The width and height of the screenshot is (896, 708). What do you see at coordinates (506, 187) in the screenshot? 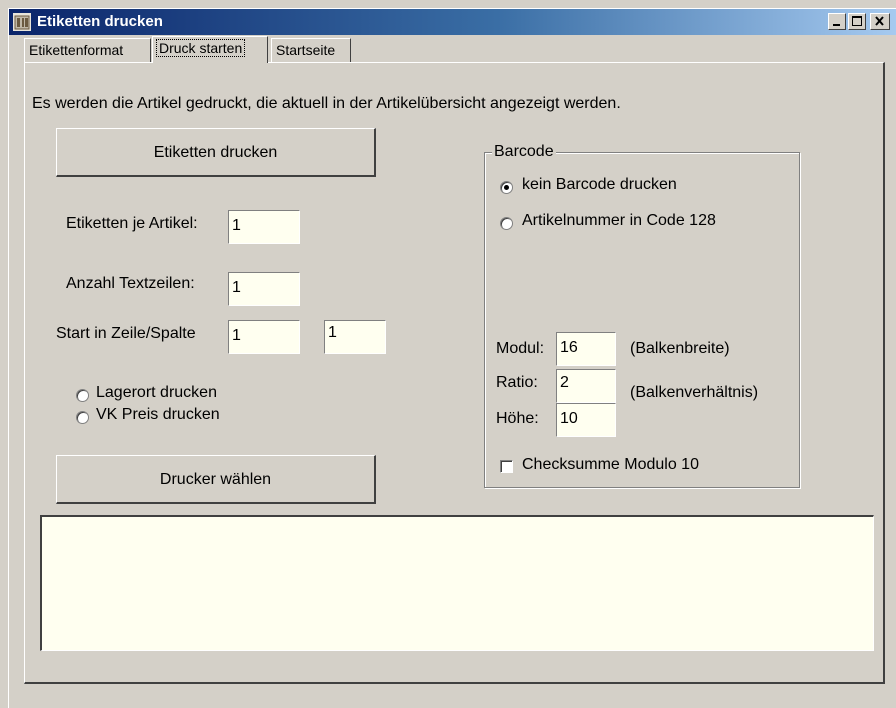
I see `no-barcode-radio` at bounding box center [506, 187].